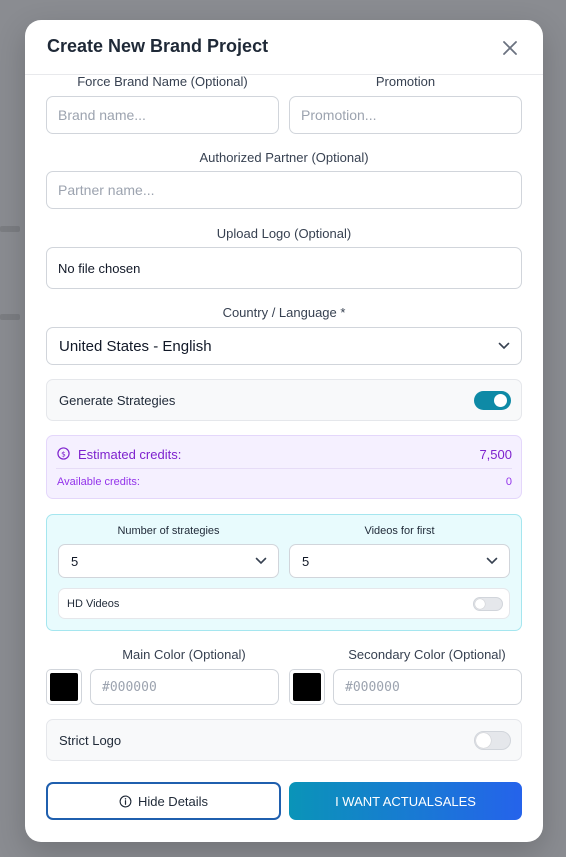 This screenshot has width=566, height=857. What do you see at coordinates (284, 603) in the screenshot?
I see `hd-videos-row: HD Videos` at bounding box center [284, 603].